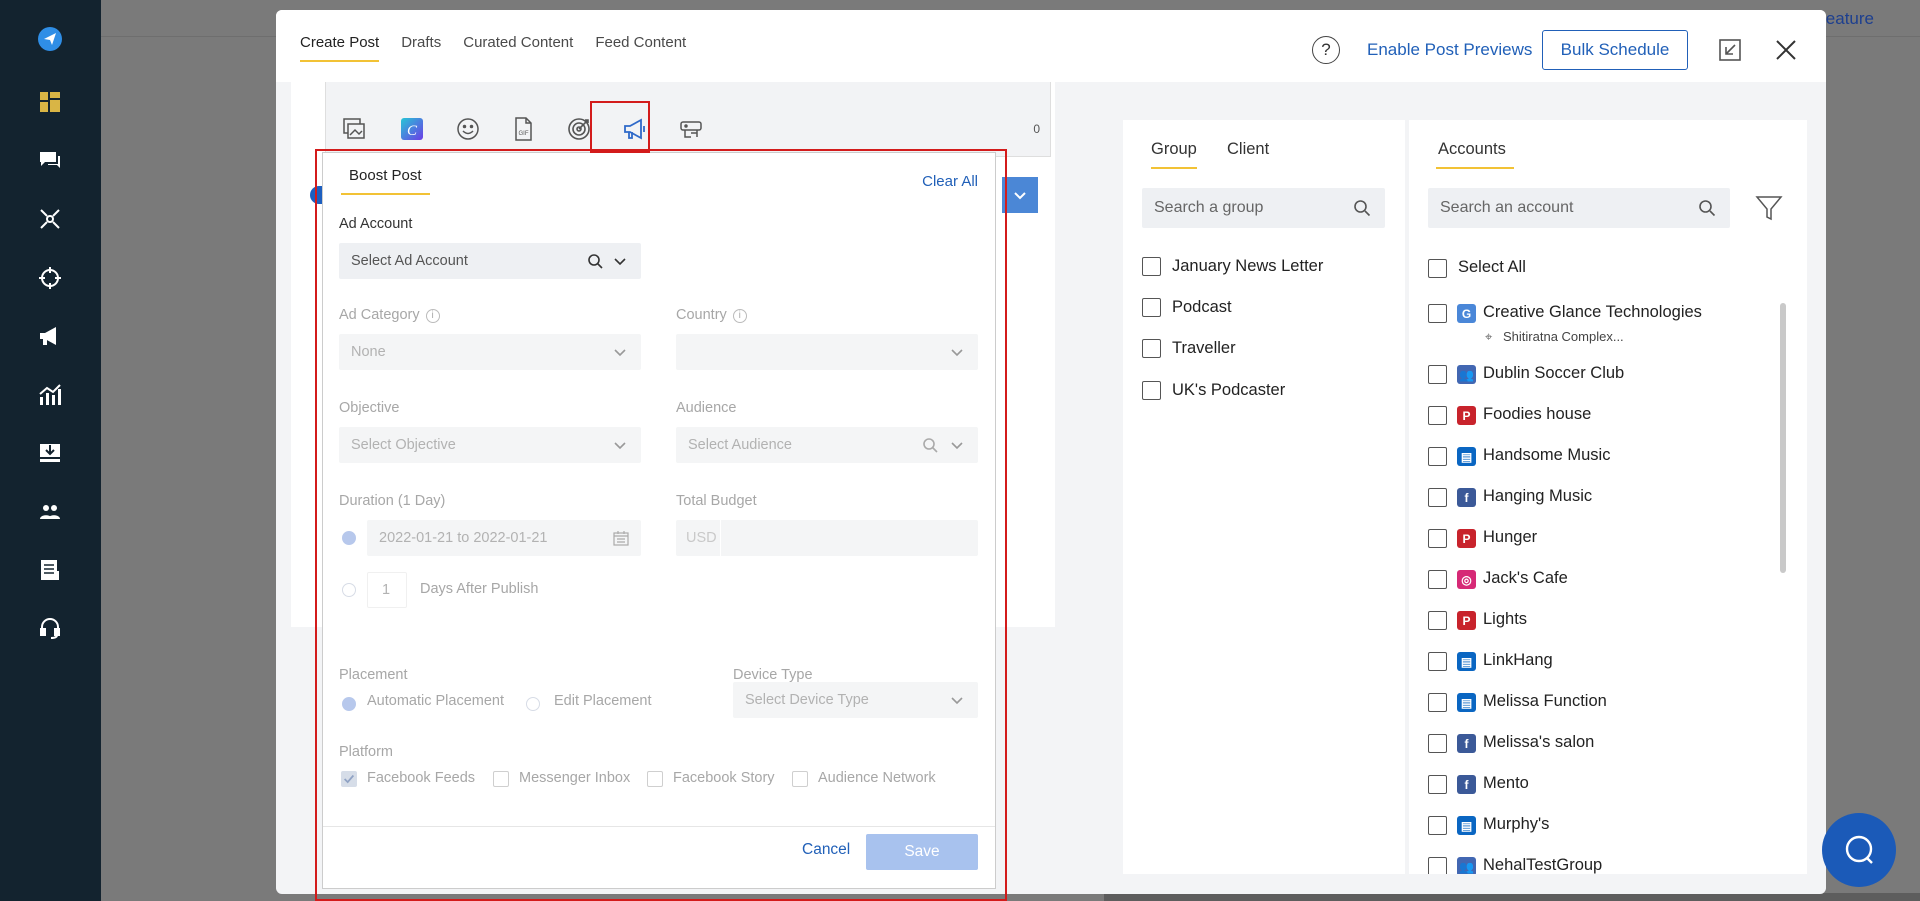 The width and height of the screenshot is (1920, 901). I want to click on bot-icon, so click(691, 129).